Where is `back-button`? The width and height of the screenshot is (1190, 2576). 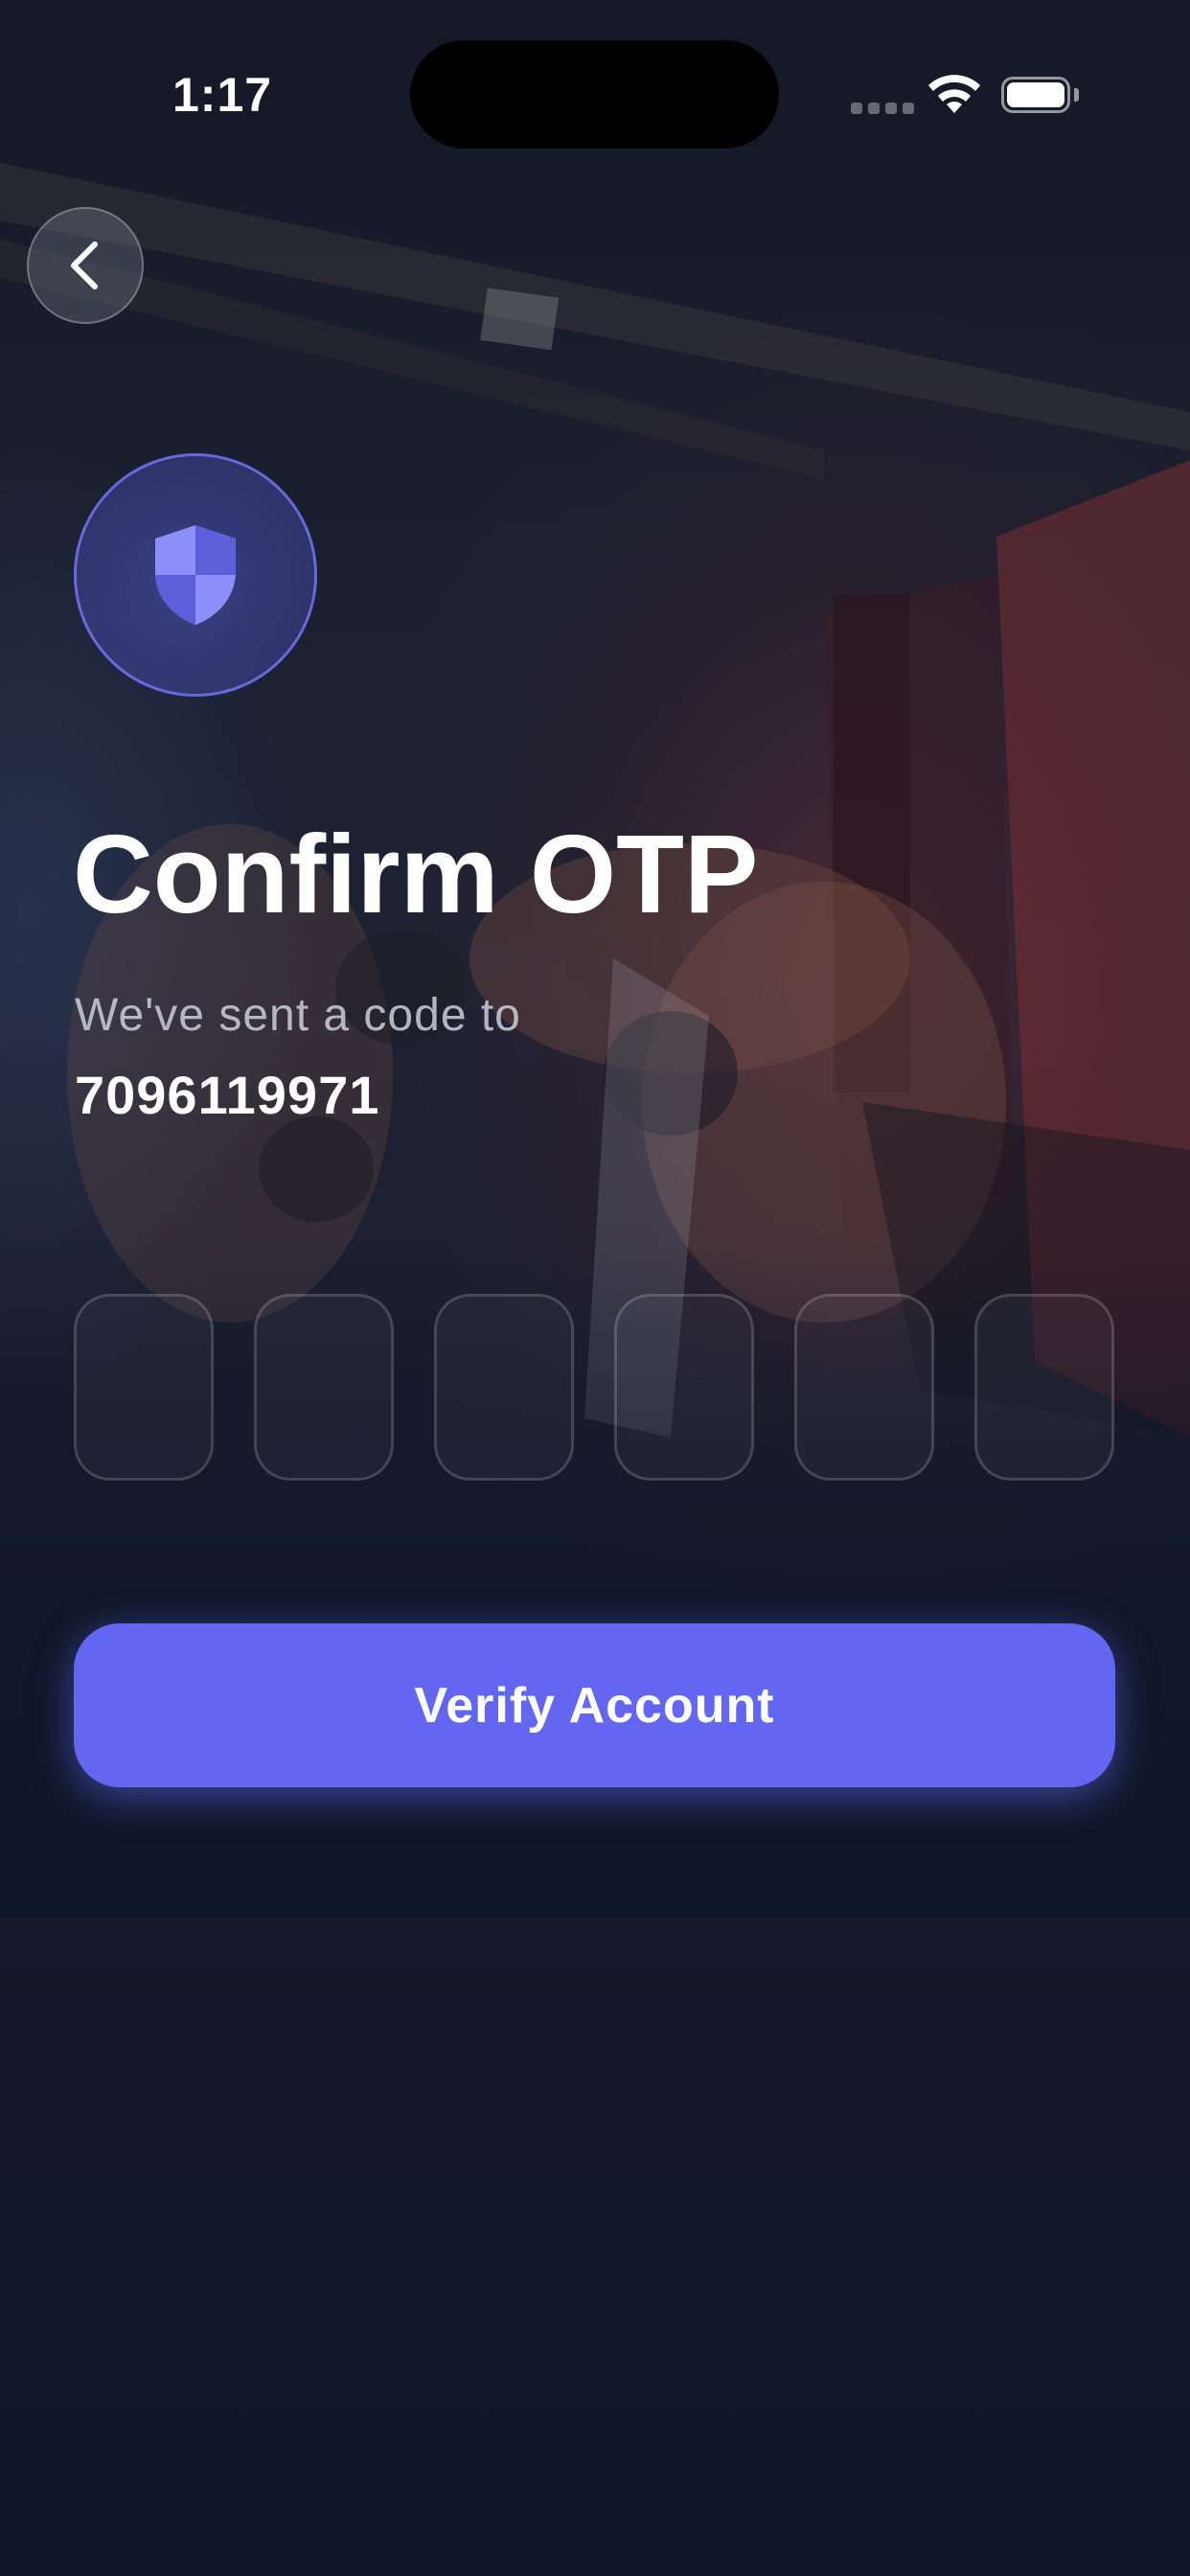 back-button is located at coordinates (86, 265).